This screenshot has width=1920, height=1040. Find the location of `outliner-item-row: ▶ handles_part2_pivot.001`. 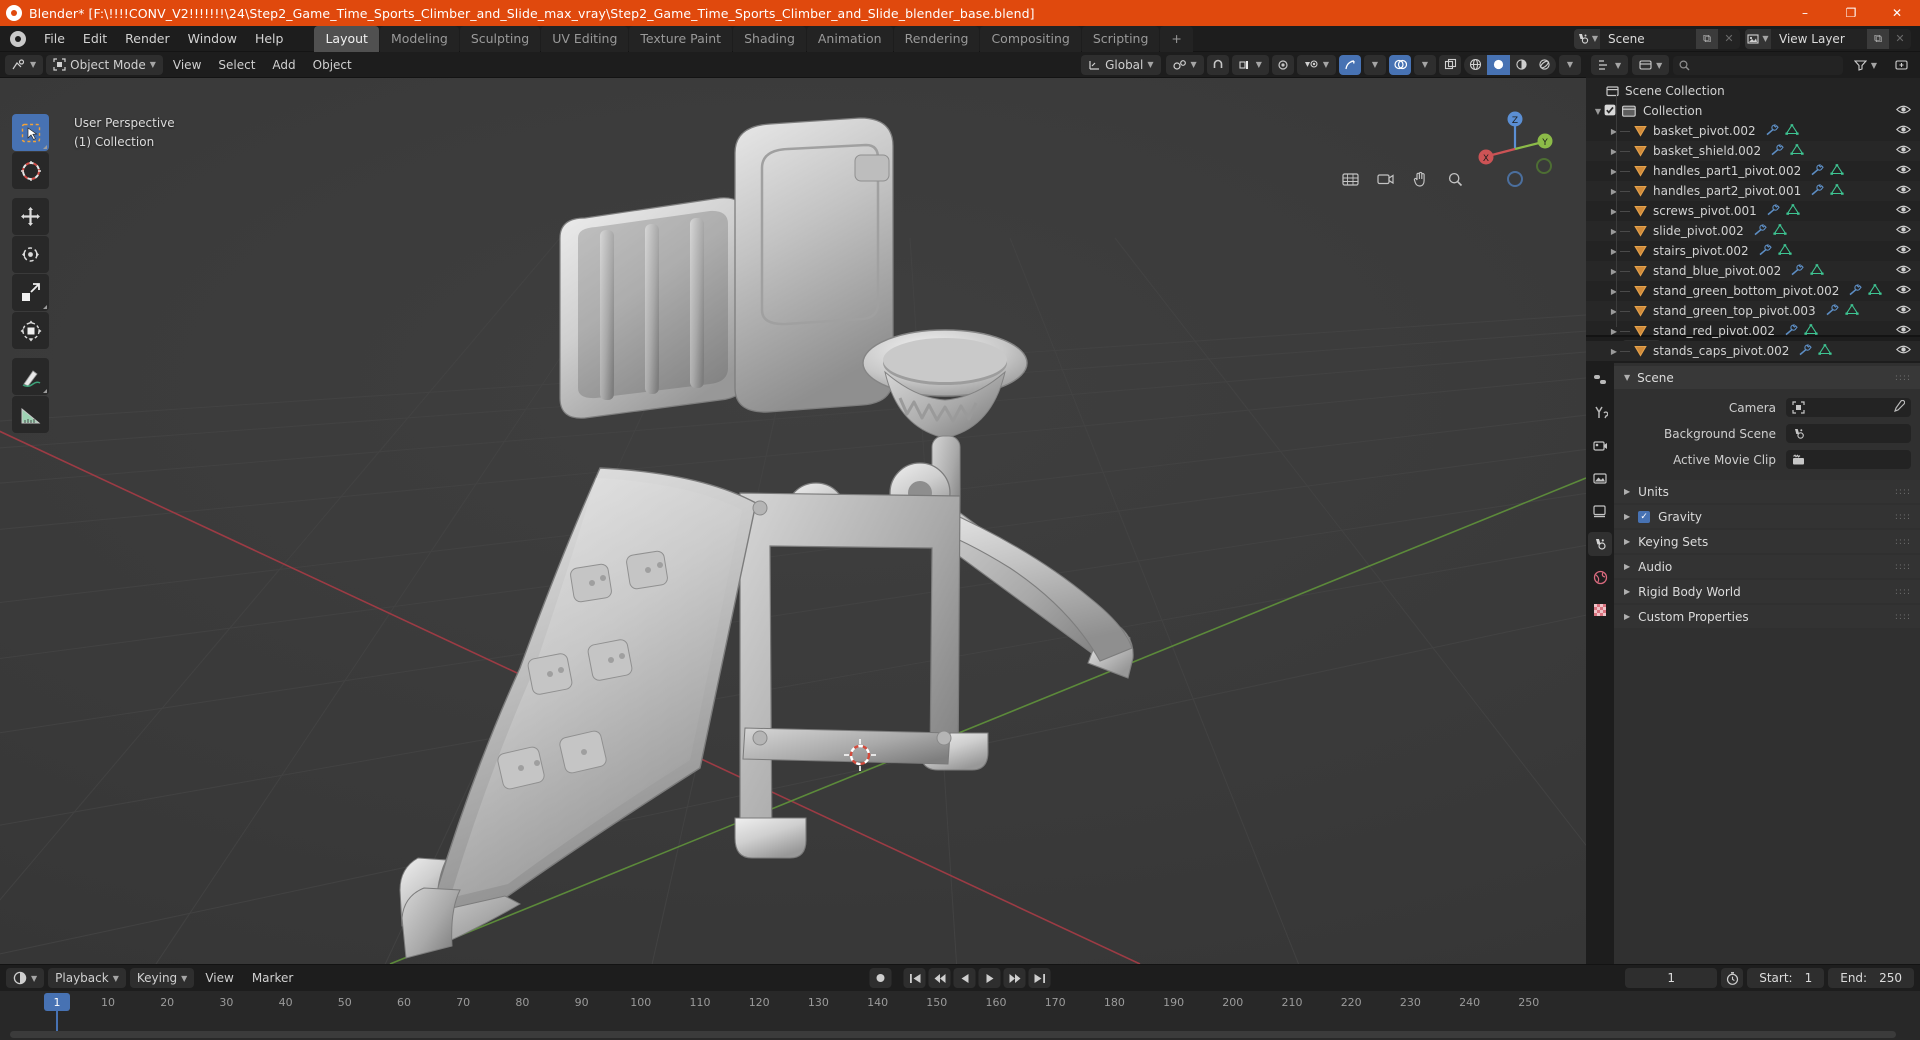

outliner-item-row: ▶ handles_part2_pivot.001 is located at coordinates (1753, 191).